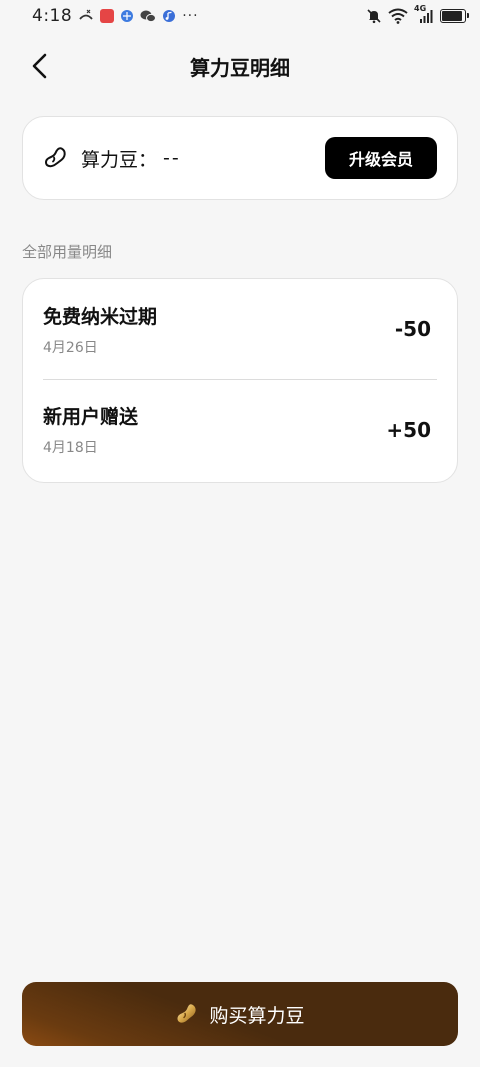  What do you see at coordinates (240, 429) in the screenshot?
I see `record-row: 新用户赠送 4月18日 +50` at bounding box center [240, 429].